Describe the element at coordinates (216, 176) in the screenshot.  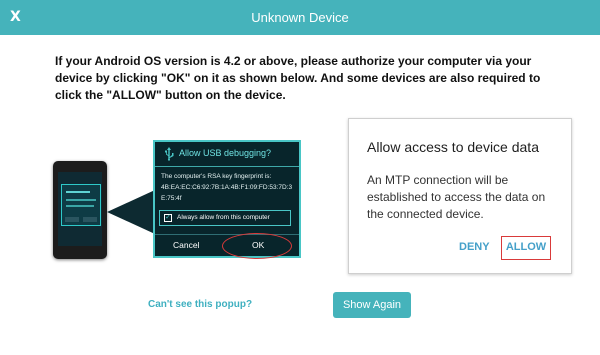
I see `fingerprint-label: The computer's RSA key fingerprint is:` at that location.